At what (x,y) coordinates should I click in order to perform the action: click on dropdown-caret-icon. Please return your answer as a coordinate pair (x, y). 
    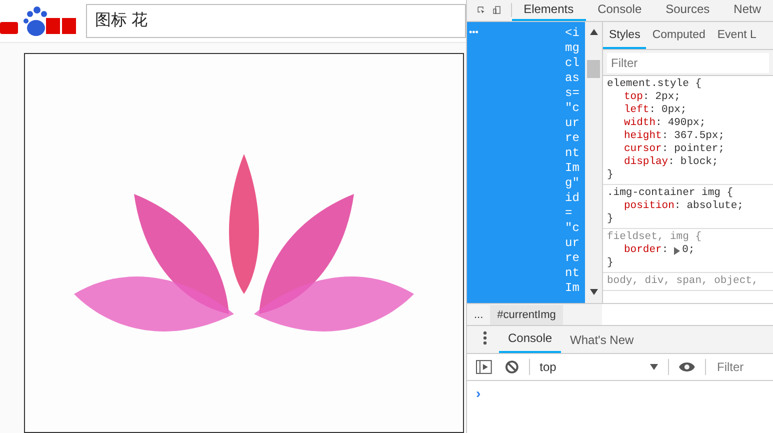
    Looking at the image, I should click on (654, 367).